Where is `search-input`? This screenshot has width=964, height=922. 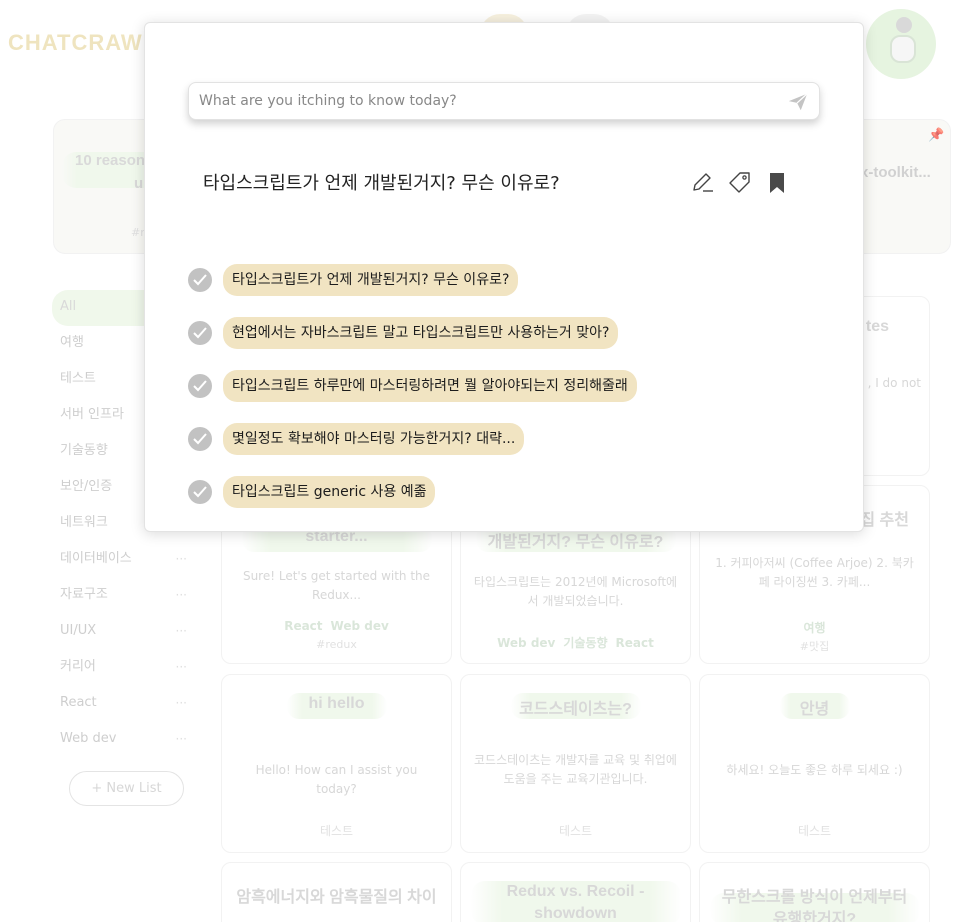
search-input is located at coordinates (489, 101).